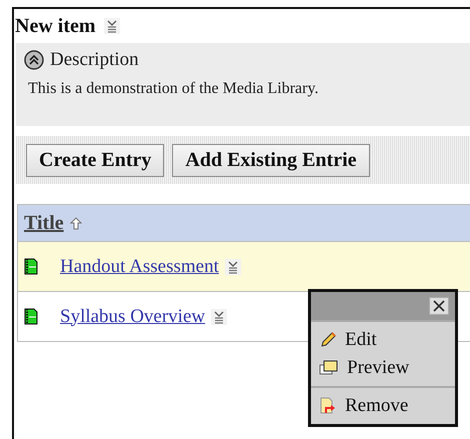 The height and width of the screenshot is (439, 470). I want to click on window-icon, so click(329, 368).